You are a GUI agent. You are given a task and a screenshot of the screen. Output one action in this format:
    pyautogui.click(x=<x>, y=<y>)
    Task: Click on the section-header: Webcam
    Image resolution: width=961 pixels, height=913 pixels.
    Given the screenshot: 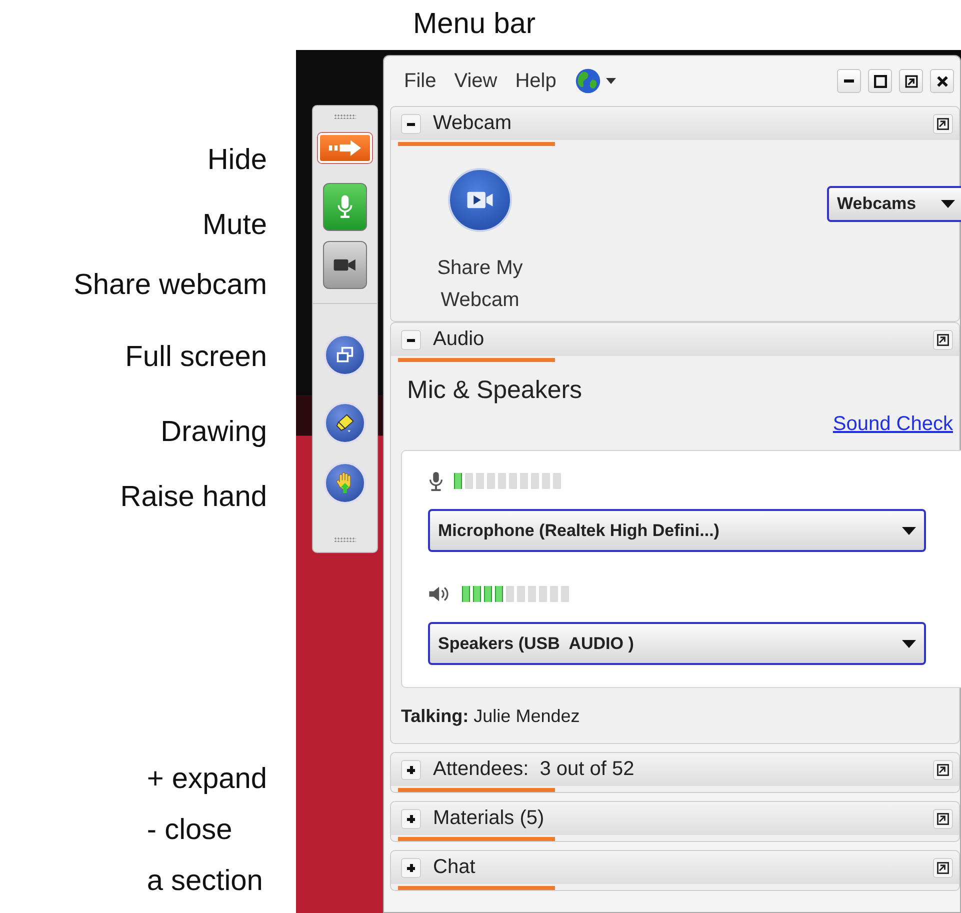 What is the action you would take?
    pyautogui.click(x=675, y=123)
    